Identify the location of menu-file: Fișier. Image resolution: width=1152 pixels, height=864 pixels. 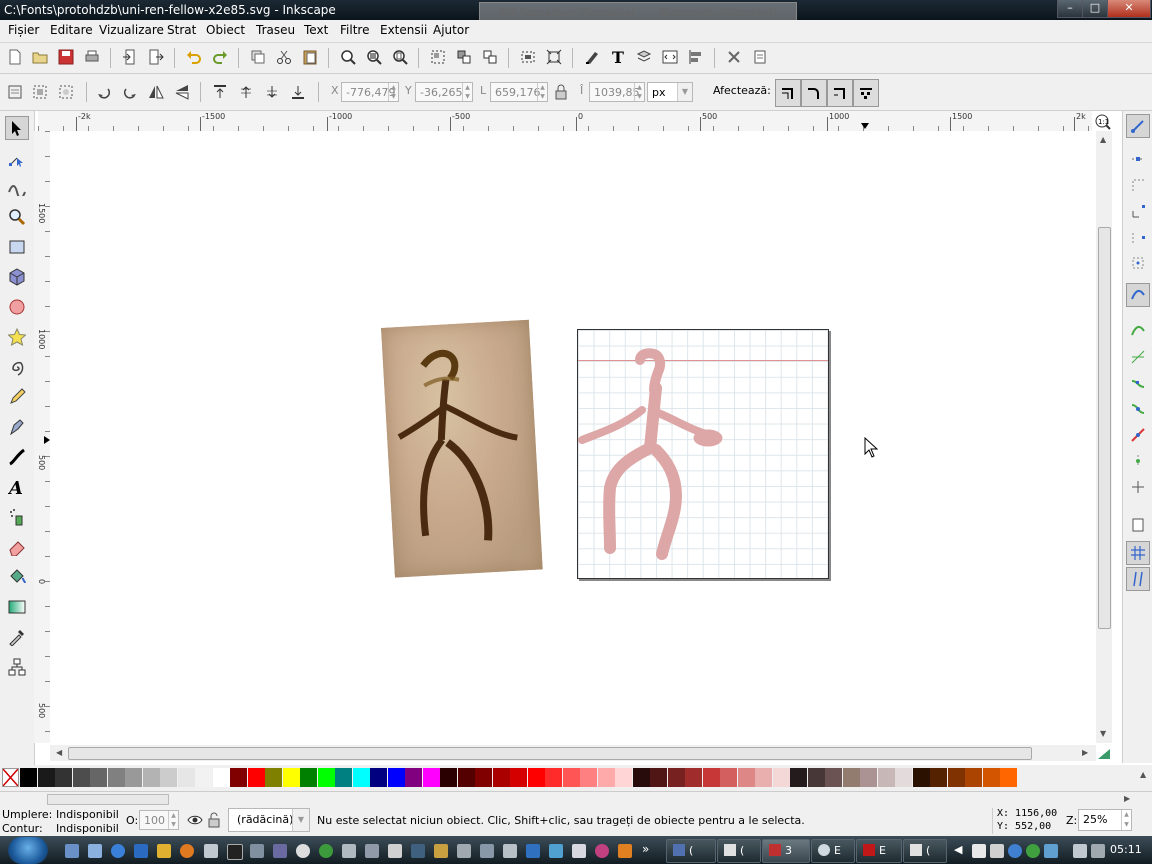
(23, 30).